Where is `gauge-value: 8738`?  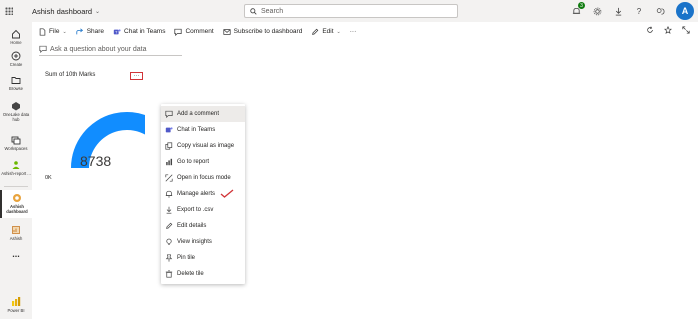
gauge-value: 8738 is located at coordinates (96, 161).